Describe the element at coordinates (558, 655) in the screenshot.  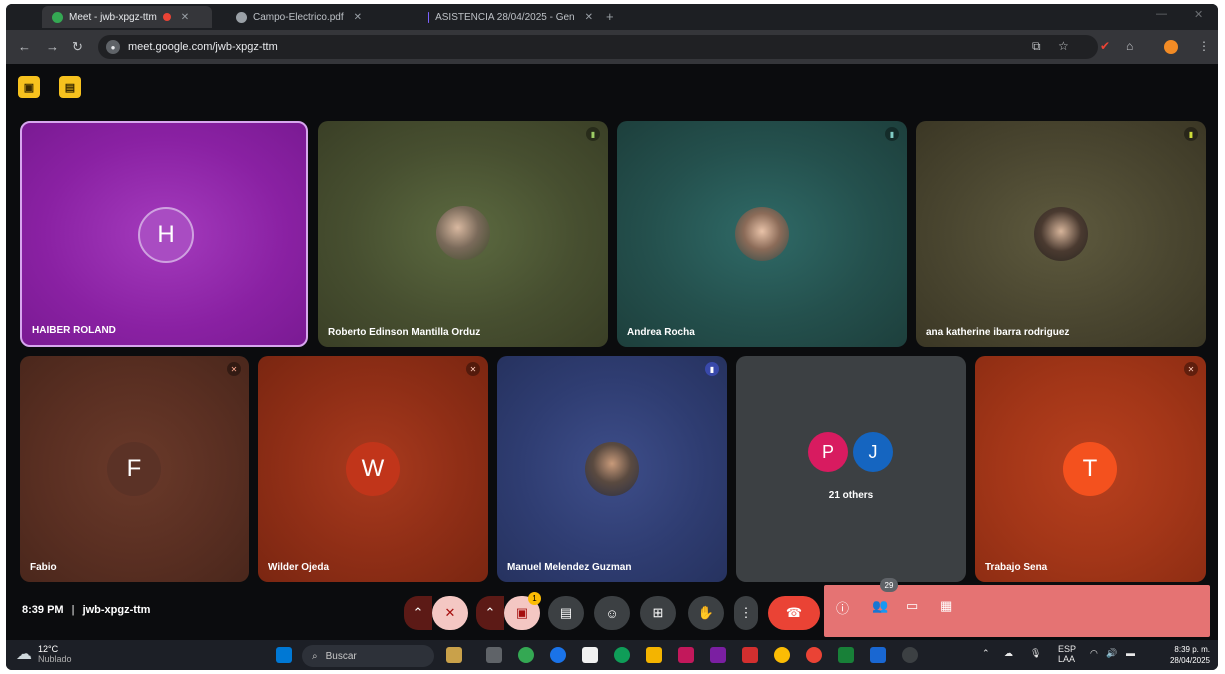
I see `copilot-app-icon` at that location.